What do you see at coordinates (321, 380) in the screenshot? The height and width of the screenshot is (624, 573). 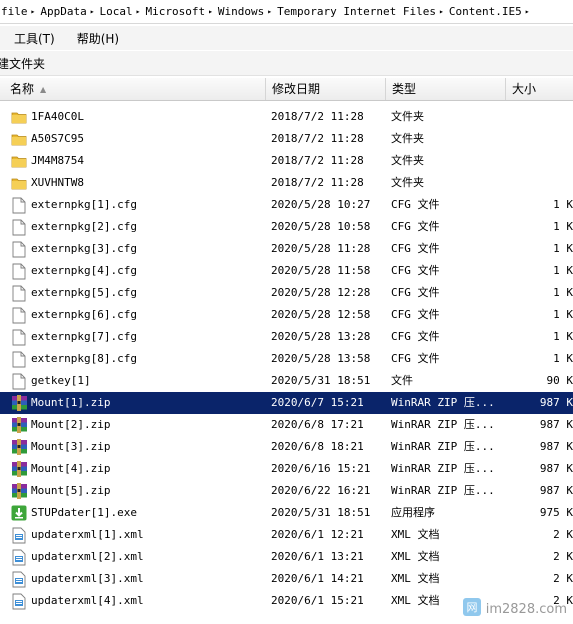 I see `file-date: 2020/5/31 18:51` at bounding box center [321, 380].